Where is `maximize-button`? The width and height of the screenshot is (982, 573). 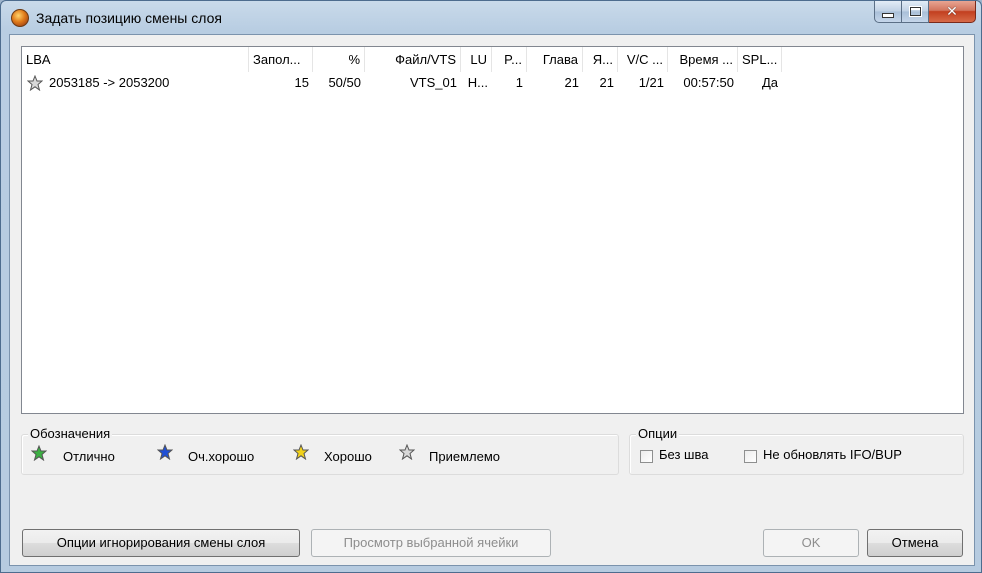
maximize-button is located at coordinates (915, 12).